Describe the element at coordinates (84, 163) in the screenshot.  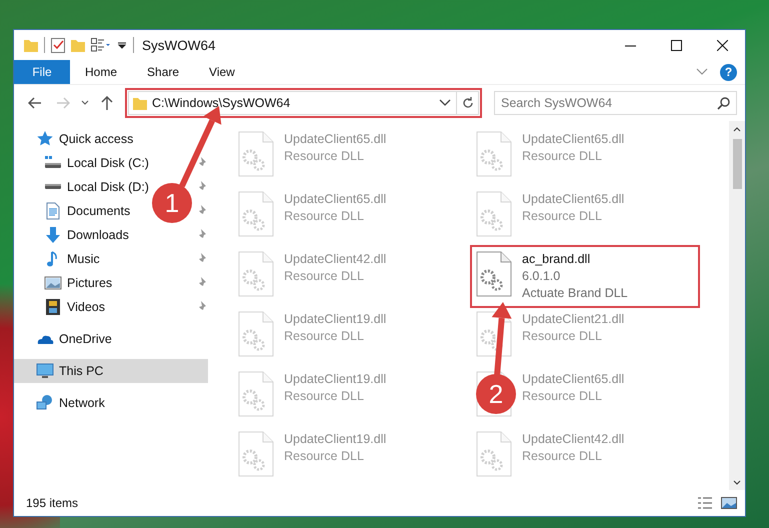
I see `sidebar-item: Local Disk (C:)` at that location.